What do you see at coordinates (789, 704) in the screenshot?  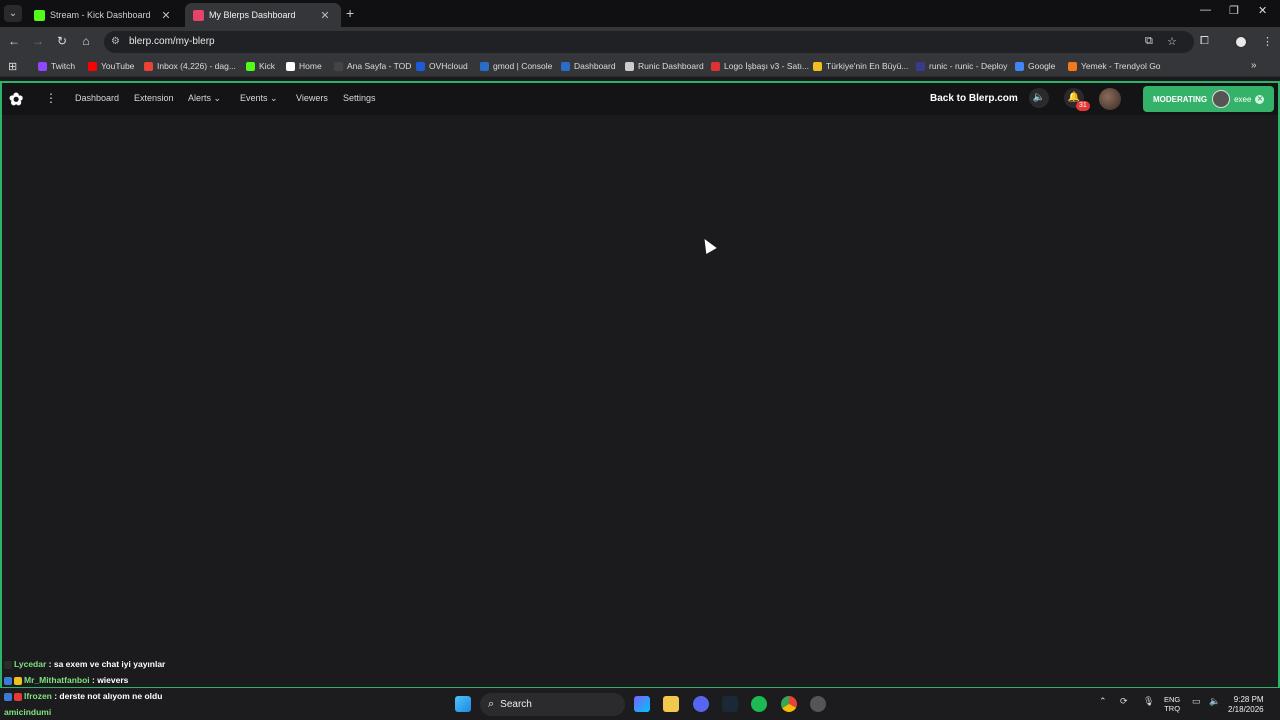 I see `chrome-icon` at bounding box center [789, 704].